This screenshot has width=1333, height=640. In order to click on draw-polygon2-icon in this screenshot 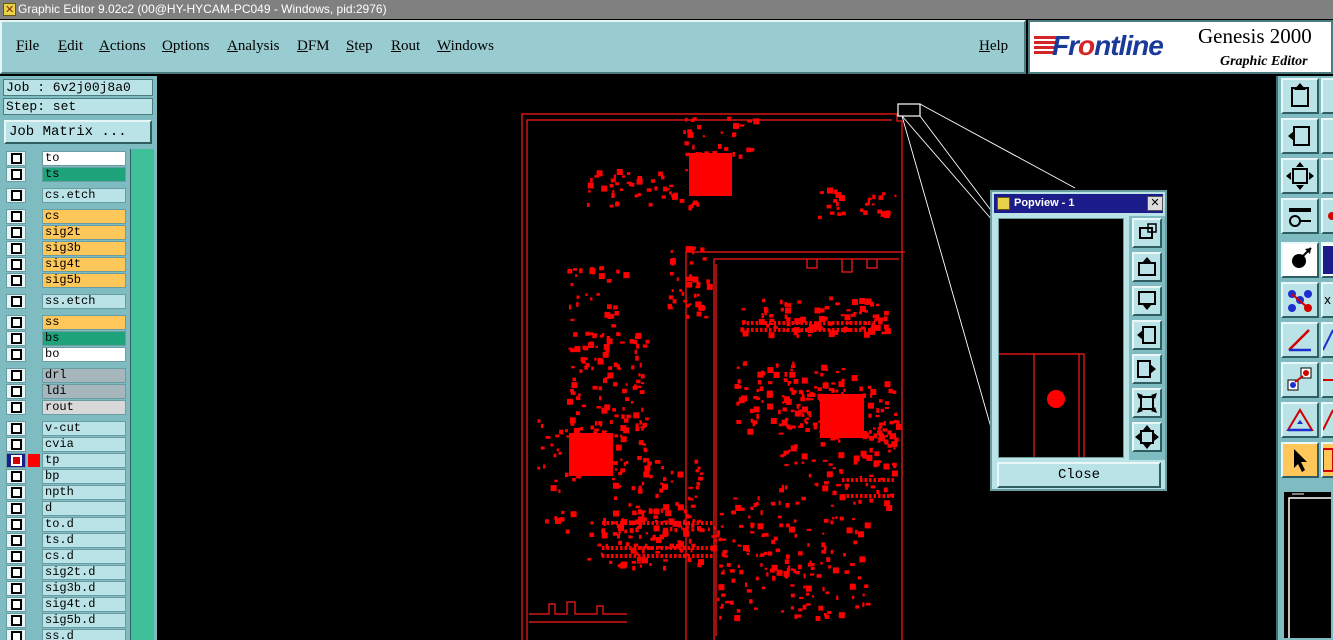, I will do `click(1327, 420)`.